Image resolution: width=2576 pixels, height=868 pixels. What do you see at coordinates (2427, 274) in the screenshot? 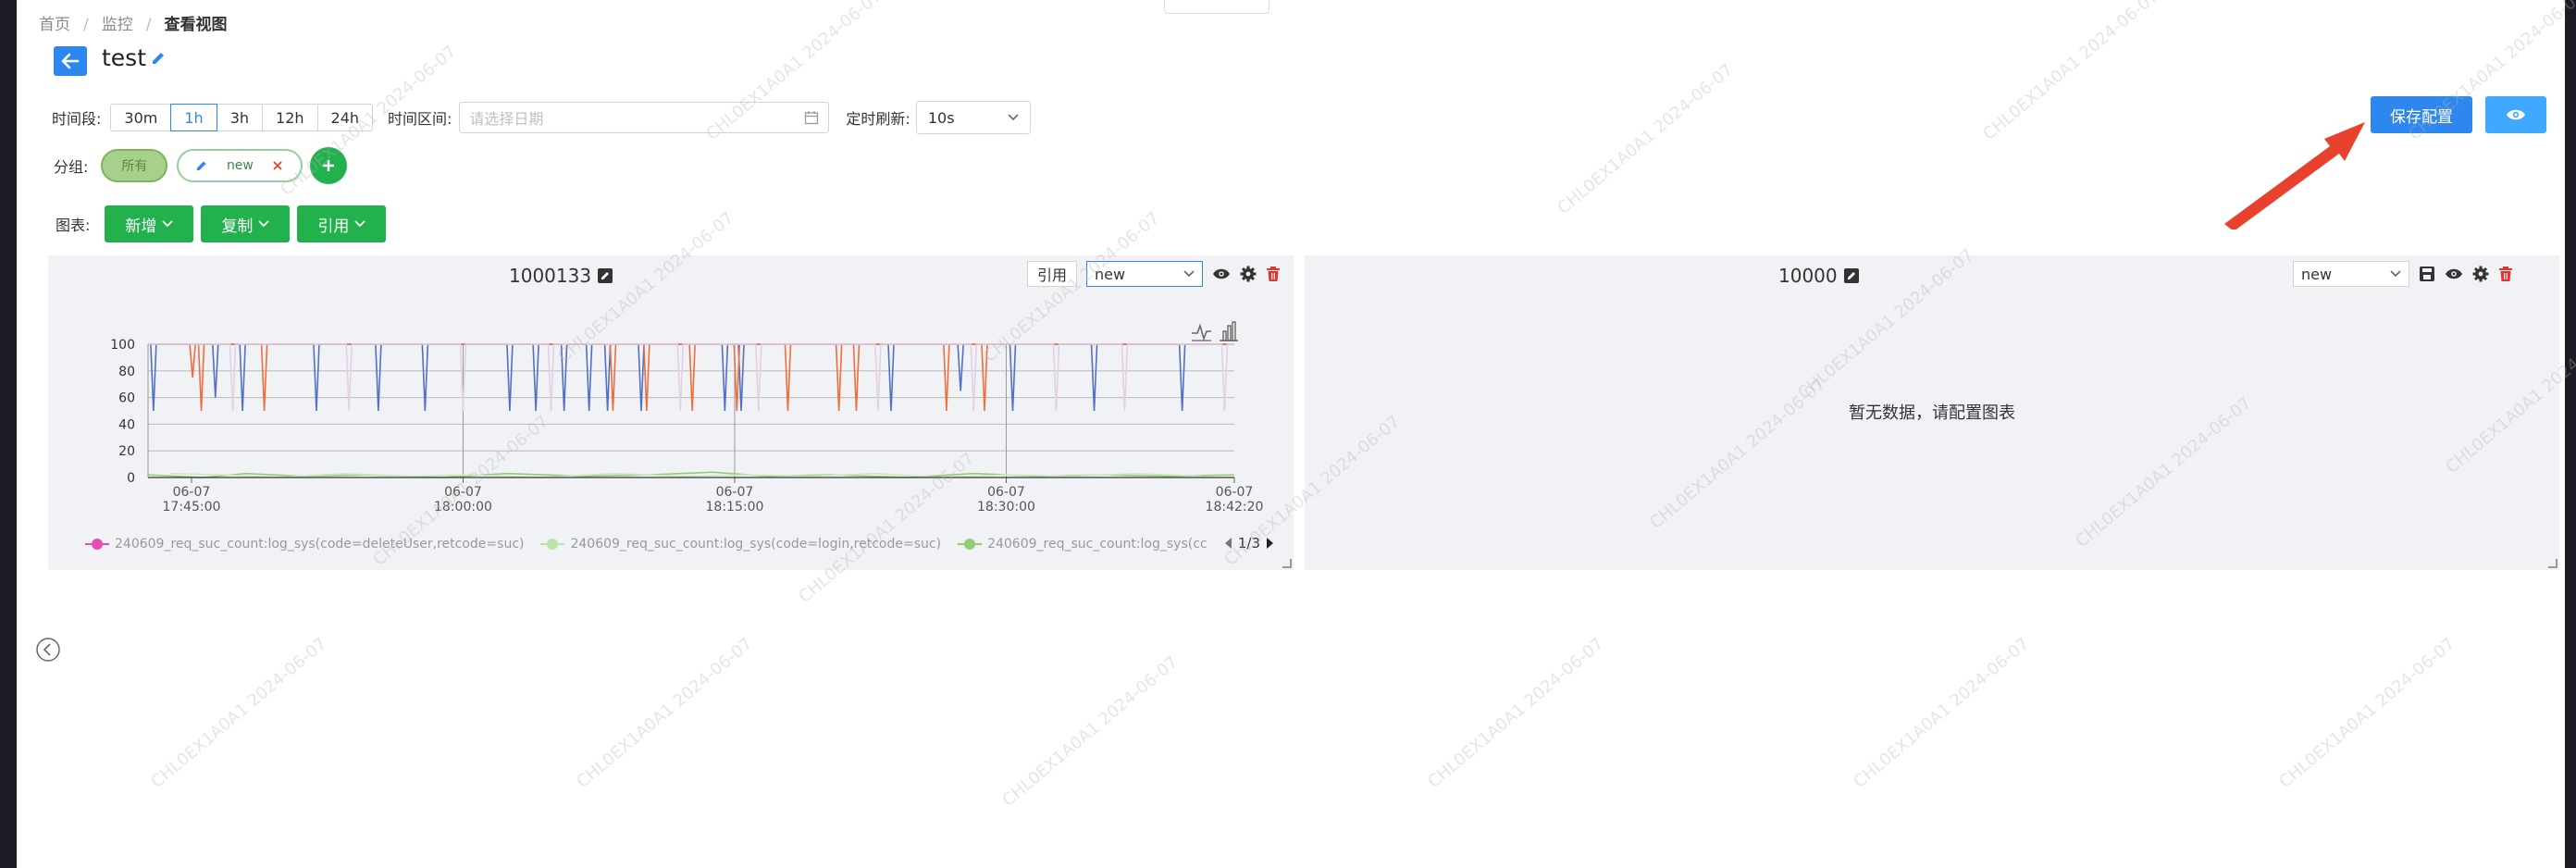
I see `save-panel-icon` at bounding box center [2427, 274].